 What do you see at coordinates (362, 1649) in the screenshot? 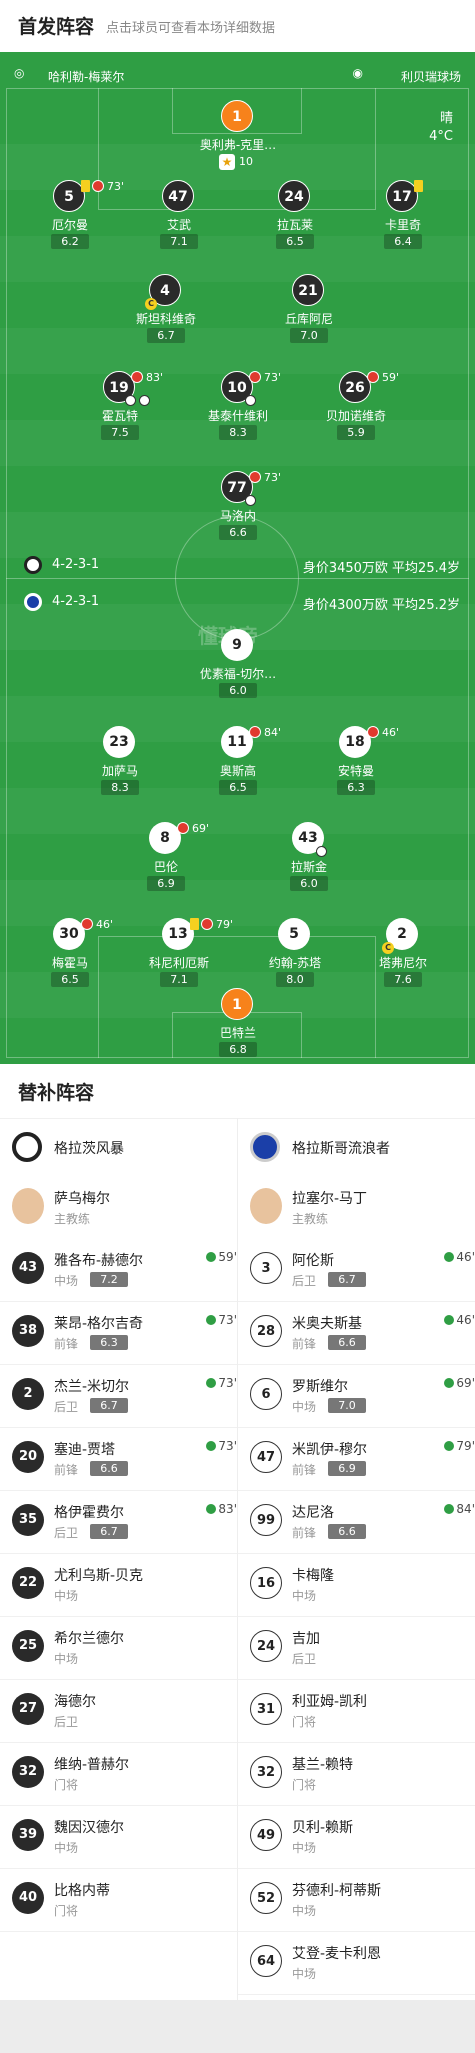
I see `sub-player-row: 24 吉加 后卫` at bounding box center [362, 1649].